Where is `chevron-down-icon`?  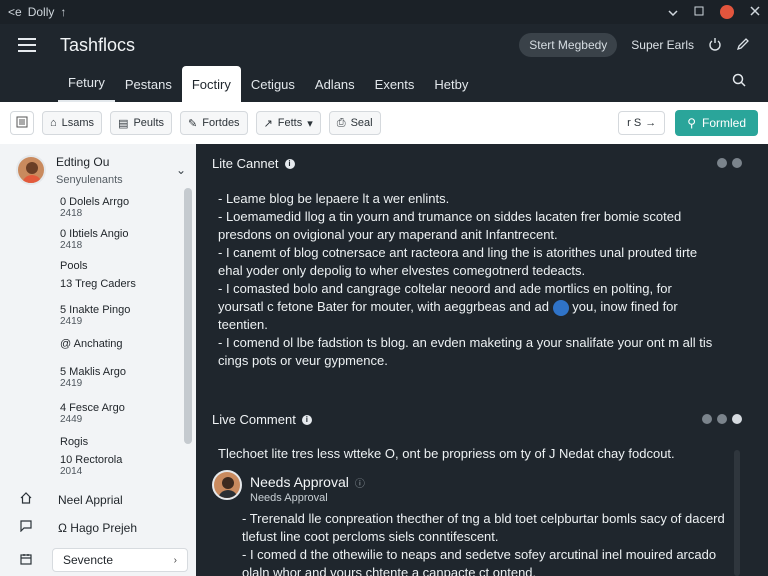 chevron-down-icon is located at coordinates (673, 12).